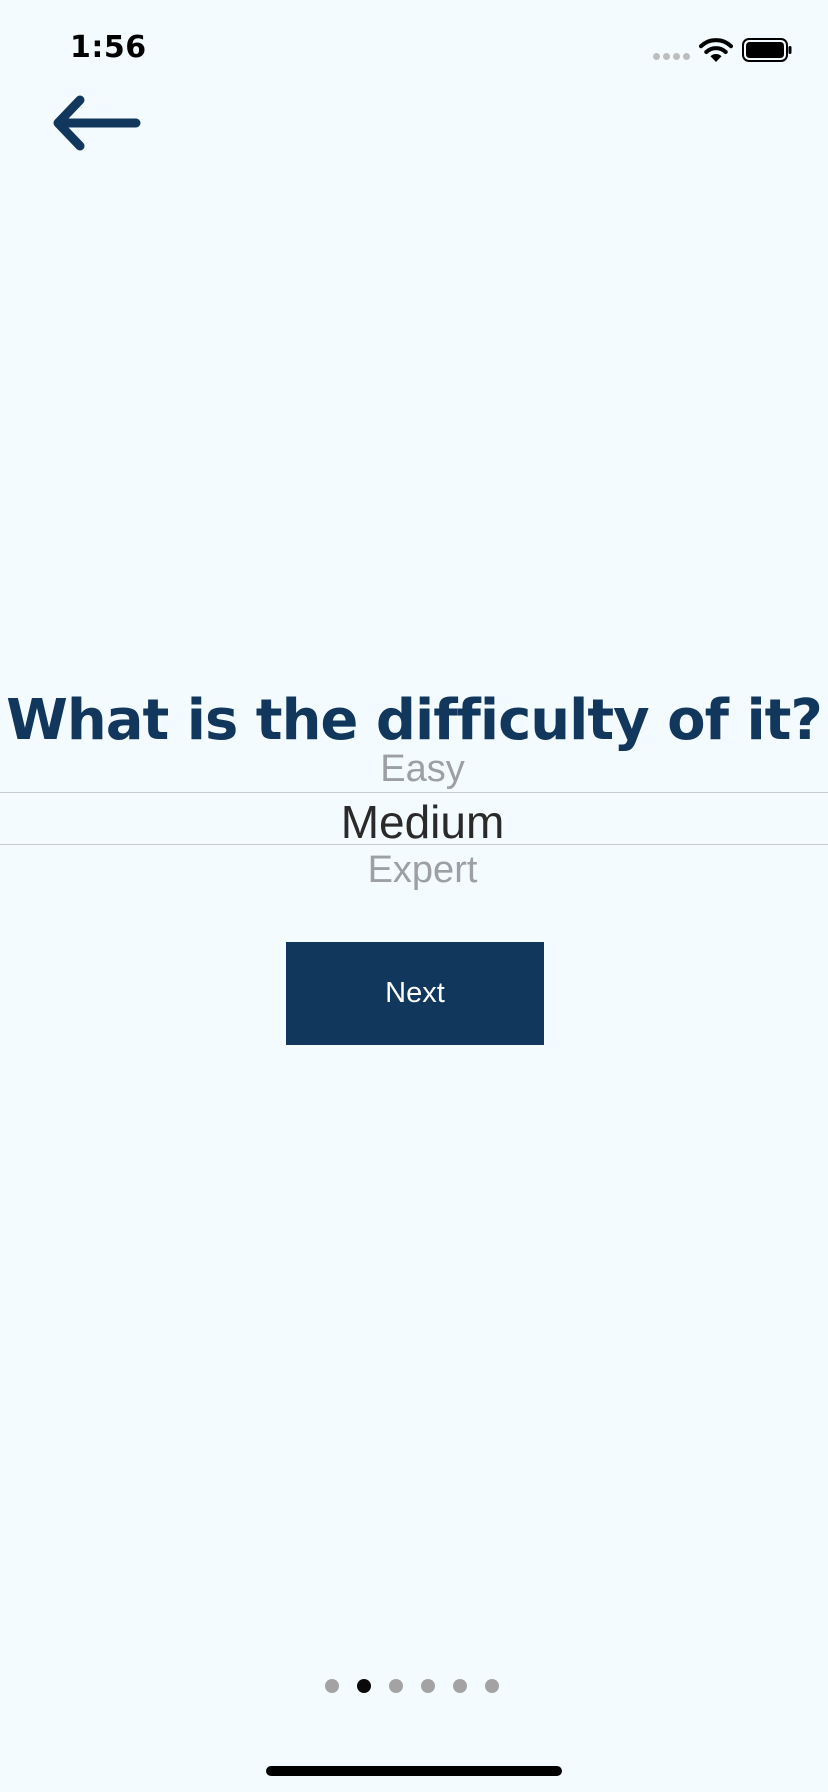 Image resolution: width=828 pixels, height=1792 pixels. I want to click on back-button, so click(95, 123).